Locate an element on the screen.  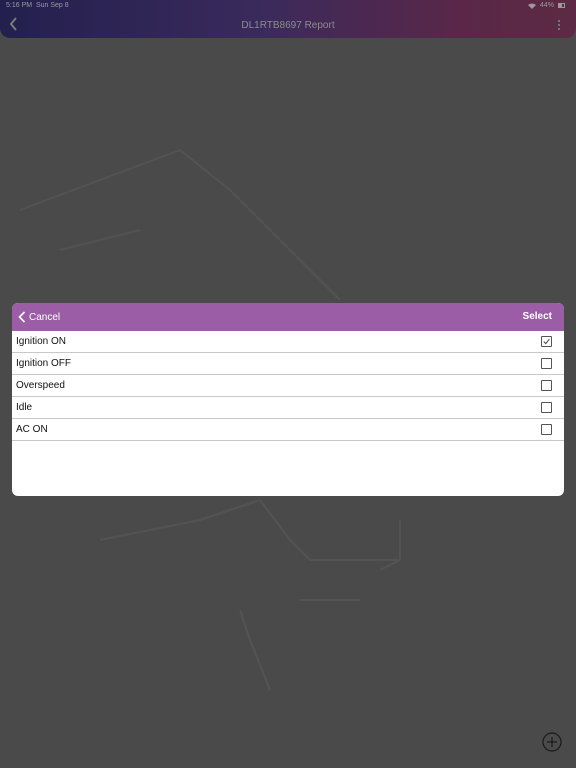
kebab-menu-icon is located at coordinates (559, 25).